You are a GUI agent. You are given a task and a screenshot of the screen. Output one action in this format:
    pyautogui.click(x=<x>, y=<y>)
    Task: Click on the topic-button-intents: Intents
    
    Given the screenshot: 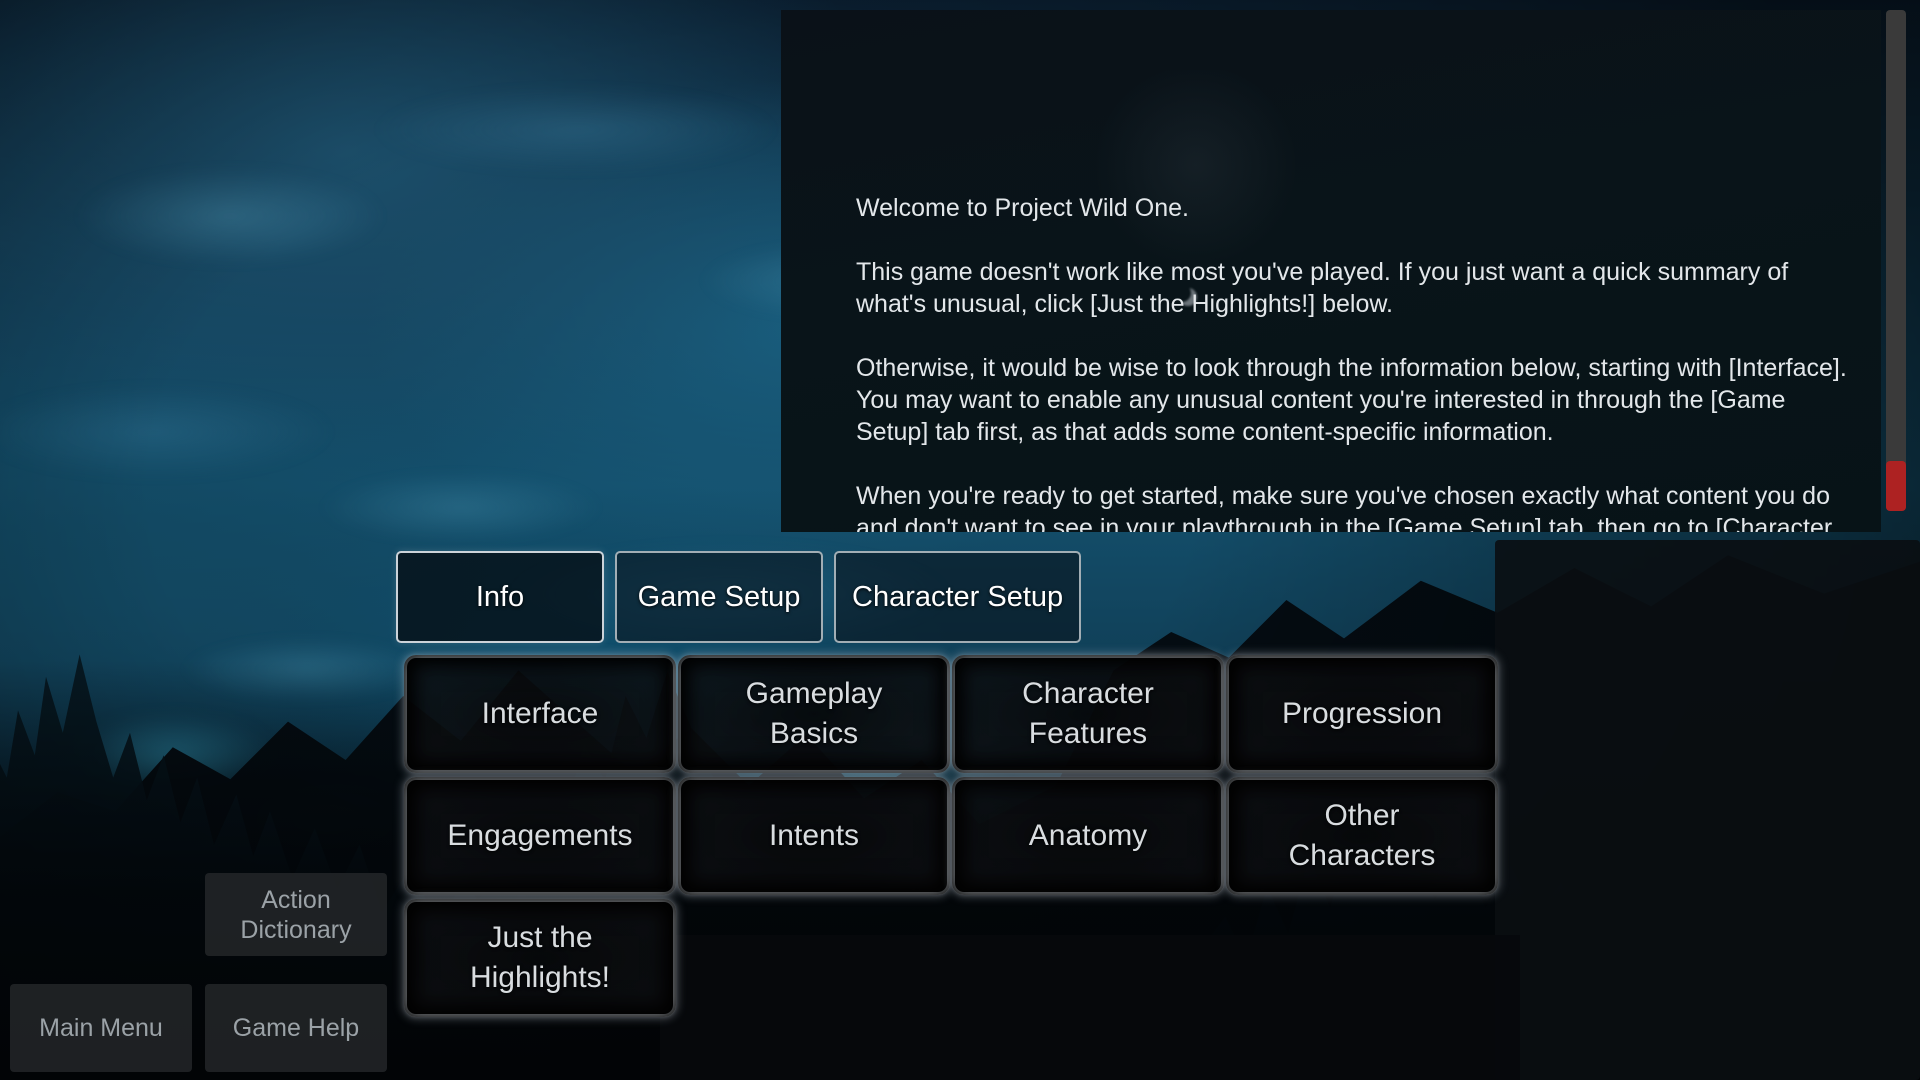 What is the action you would take?
    pyautogui.click(x=814, y=836)
    